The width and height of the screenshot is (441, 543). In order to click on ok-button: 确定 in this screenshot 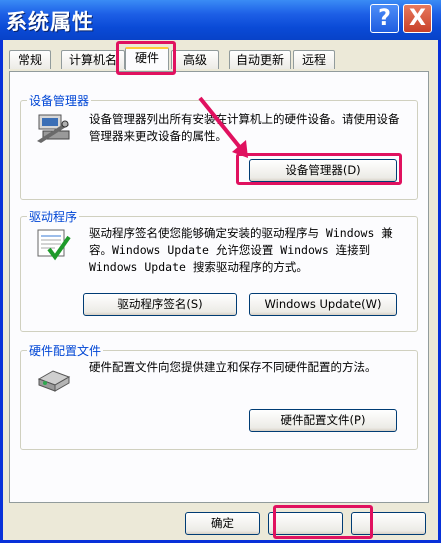, I will do `click(222, 523)`.